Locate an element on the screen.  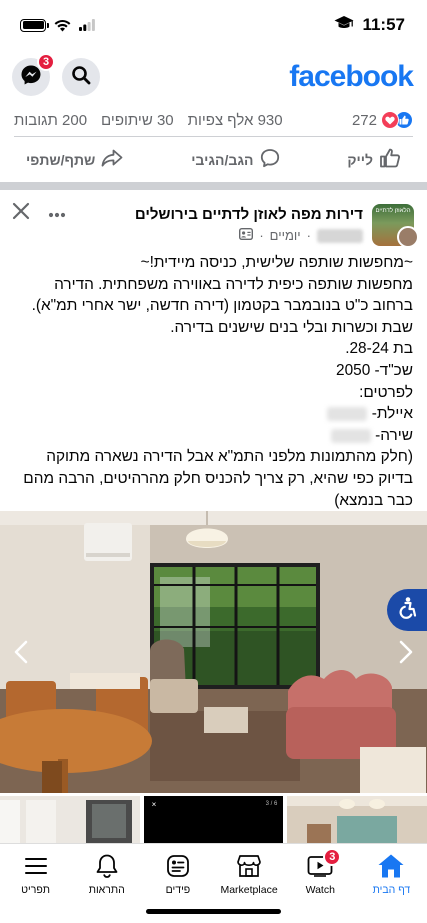
shares-count: 30 שיתופים is located at coordinates (137, 120).